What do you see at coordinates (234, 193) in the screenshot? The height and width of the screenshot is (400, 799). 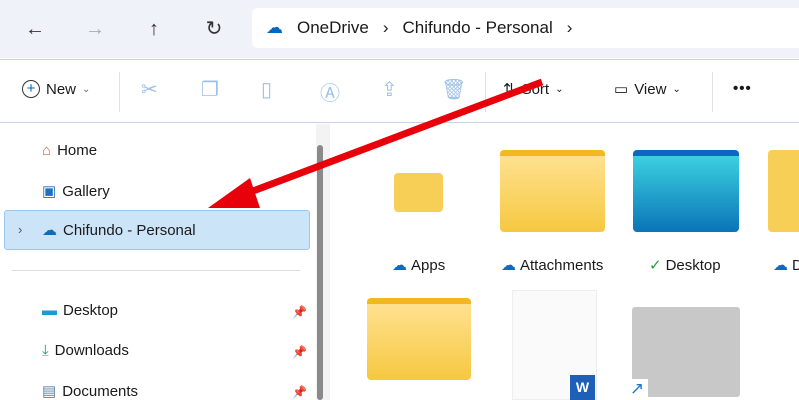 I see `arrow-head` at bounding box center [234, 193].